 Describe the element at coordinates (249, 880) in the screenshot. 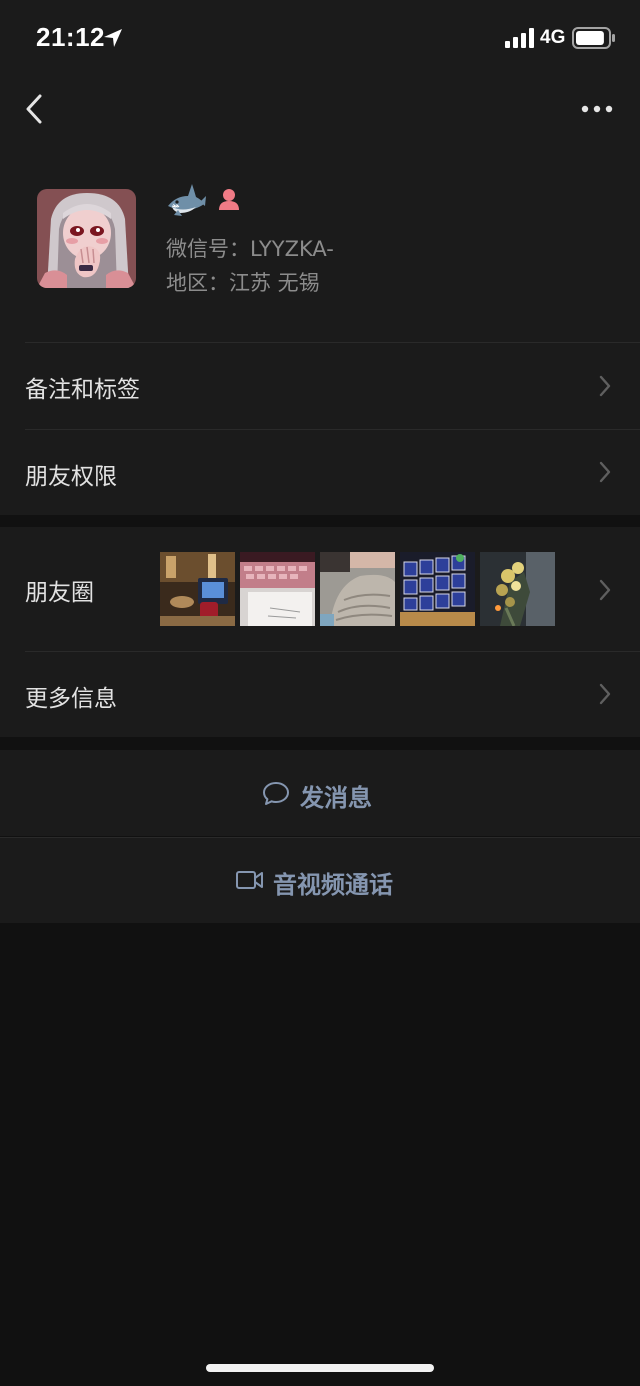

I see `video-camera-icon` at that location.